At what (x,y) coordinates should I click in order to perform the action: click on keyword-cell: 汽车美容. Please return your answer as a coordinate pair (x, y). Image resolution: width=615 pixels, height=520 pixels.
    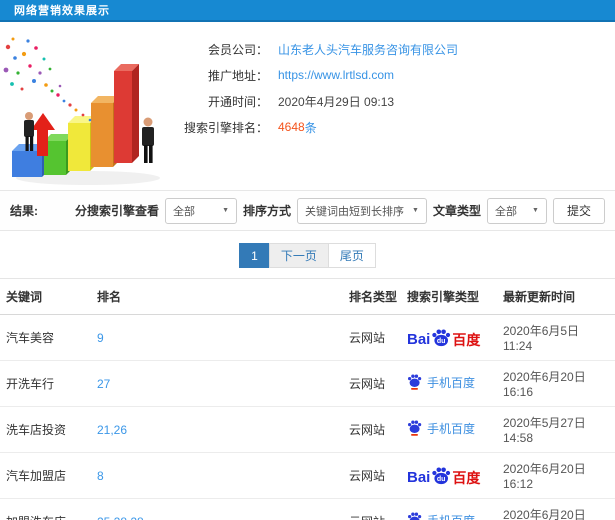
    Looking at the image, I should click on (46, 337).